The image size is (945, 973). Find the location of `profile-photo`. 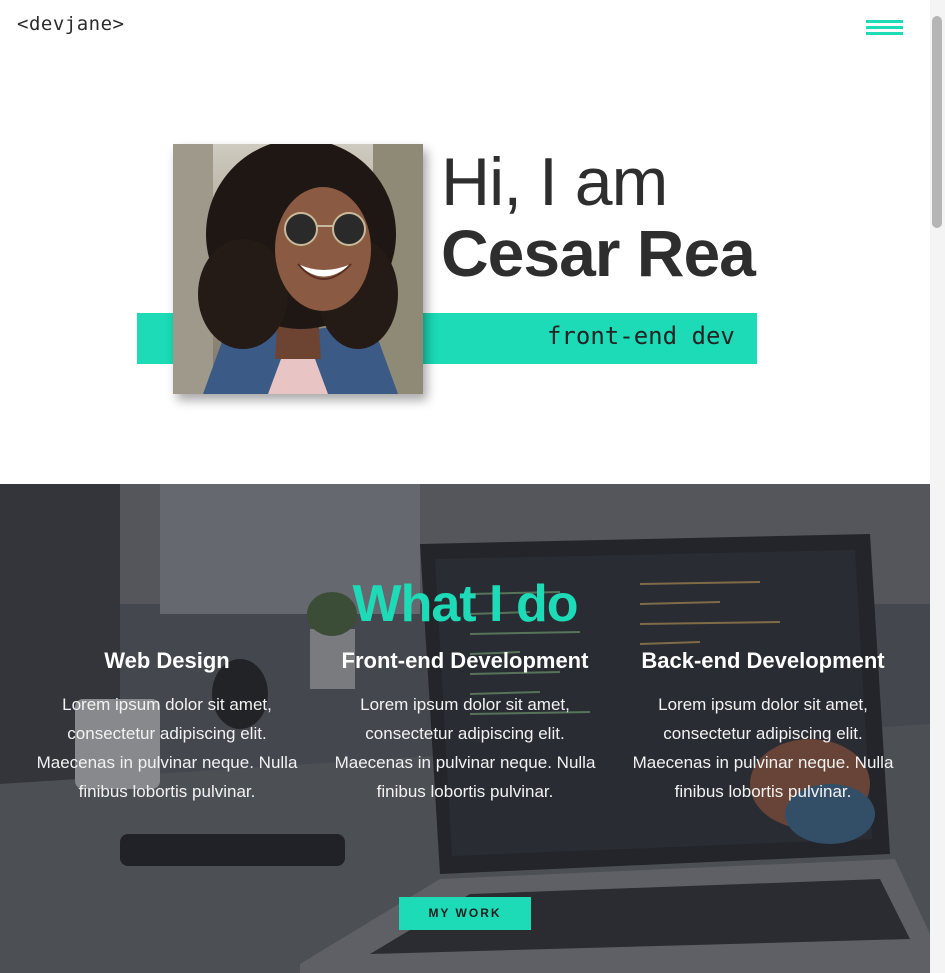

profile-photo is located at coordinates (298, 269).